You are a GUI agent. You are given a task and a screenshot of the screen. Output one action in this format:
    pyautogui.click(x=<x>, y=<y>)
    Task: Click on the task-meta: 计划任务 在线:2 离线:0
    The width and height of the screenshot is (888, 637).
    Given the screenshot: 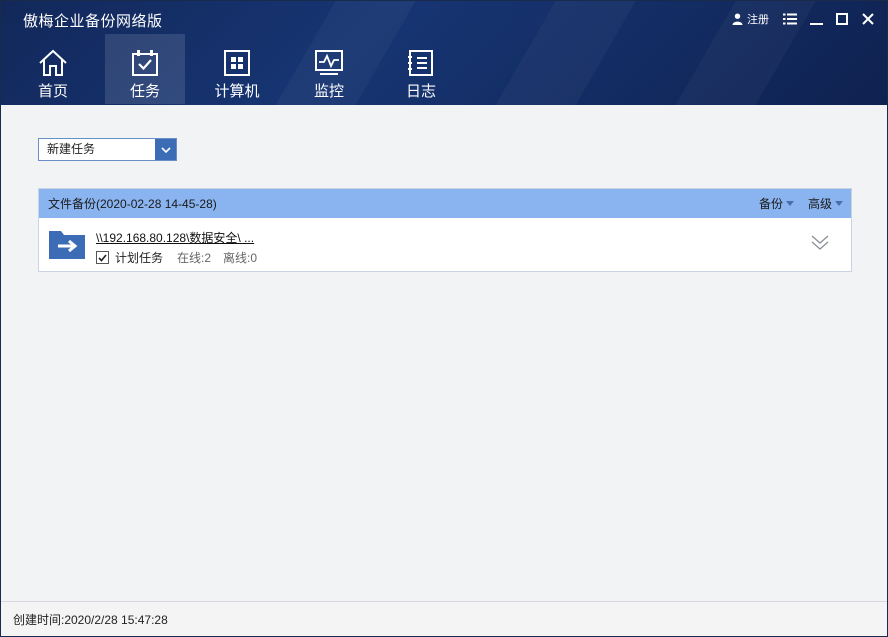 What is the action you would take?
    pyautogui.click(x=182, y=257)
    